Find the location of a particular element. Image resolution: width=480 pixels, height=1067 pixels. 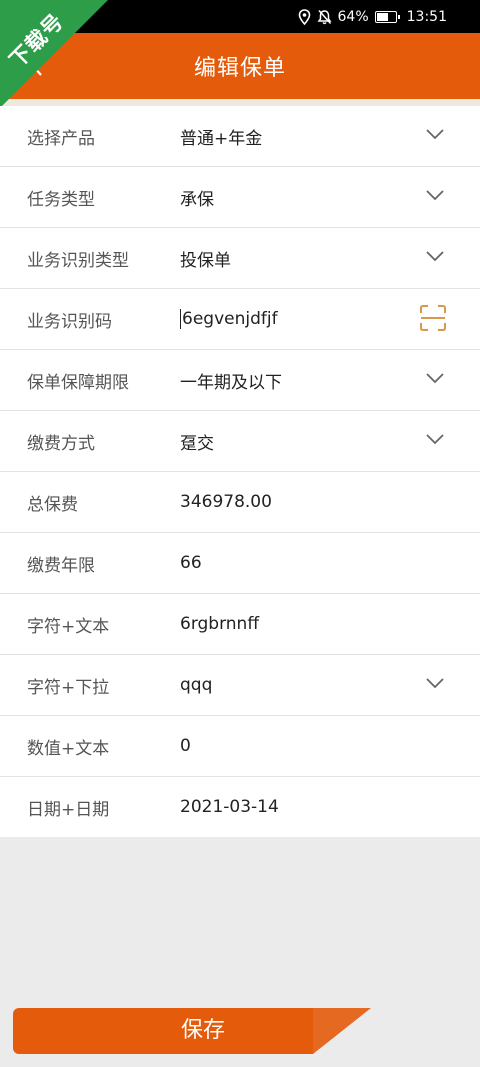

scan-icon is located at coordinates (433, 318).